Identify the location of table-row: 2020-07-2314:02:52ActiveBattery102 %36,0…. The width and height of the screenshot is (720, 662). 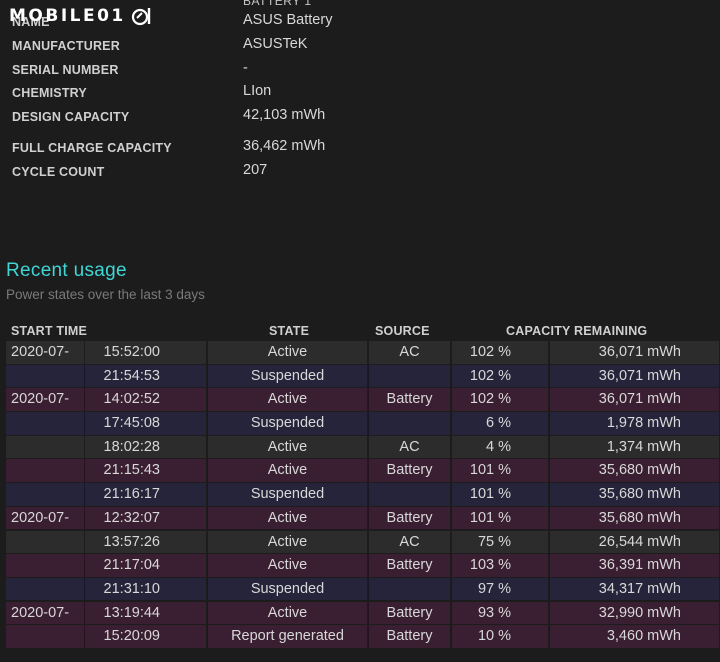
(363, 409).